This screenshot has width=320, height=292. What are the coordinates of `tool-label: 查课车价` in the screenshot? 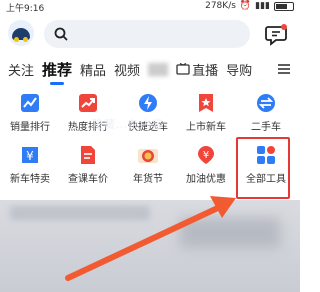 It's located at (88, 179).